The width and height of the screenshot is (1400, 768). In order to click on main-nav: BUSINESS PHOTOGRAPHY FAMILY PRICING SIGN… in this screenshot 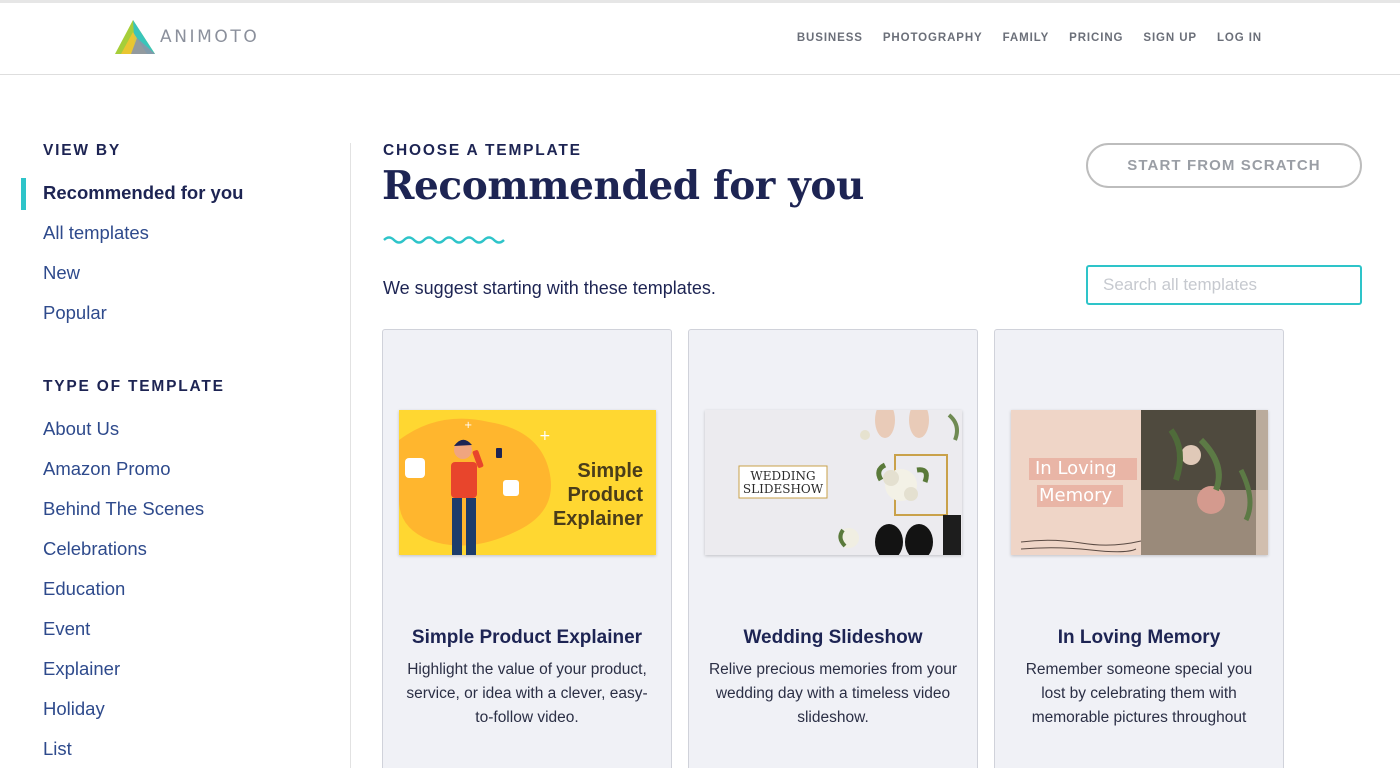, I will do `click(1019, 38)`.